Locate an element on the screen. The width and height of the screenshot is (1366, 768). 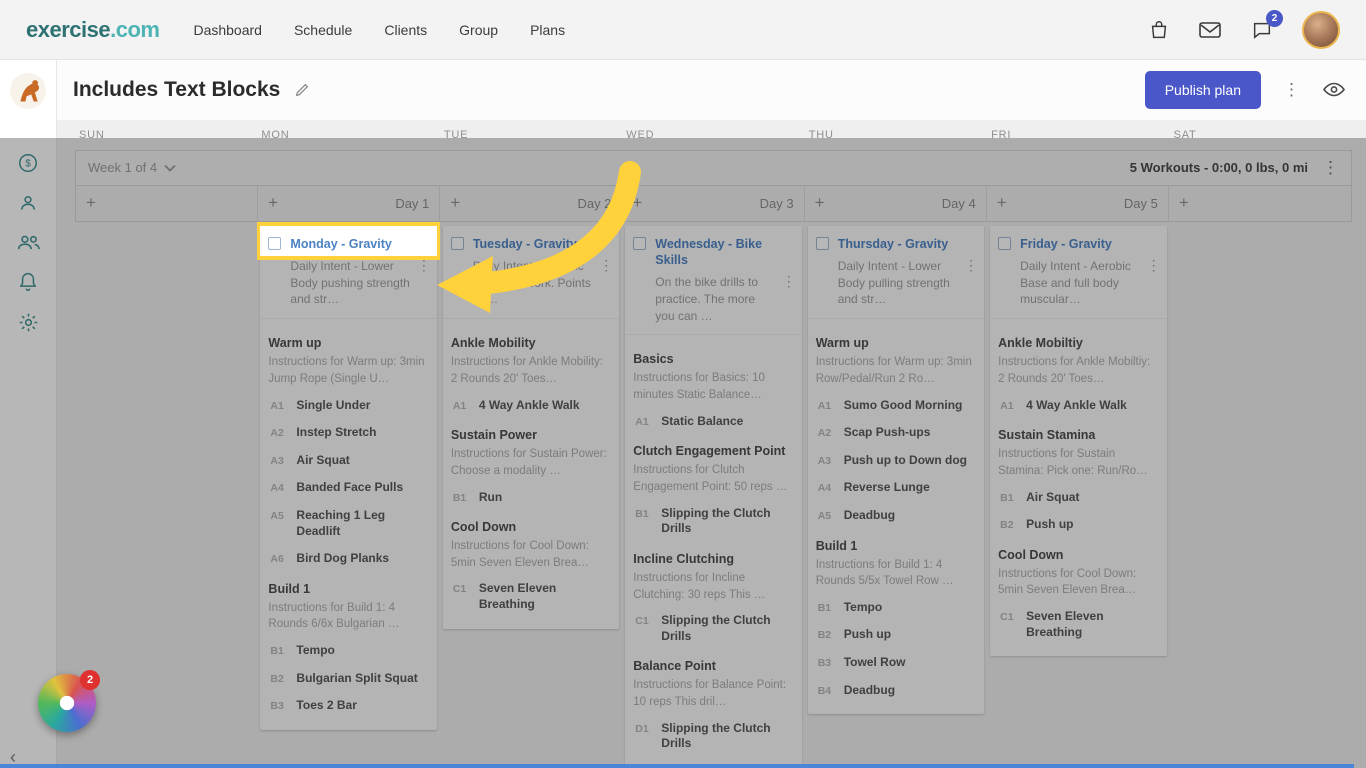
user-avatar is located at coordinates (1321, 29).